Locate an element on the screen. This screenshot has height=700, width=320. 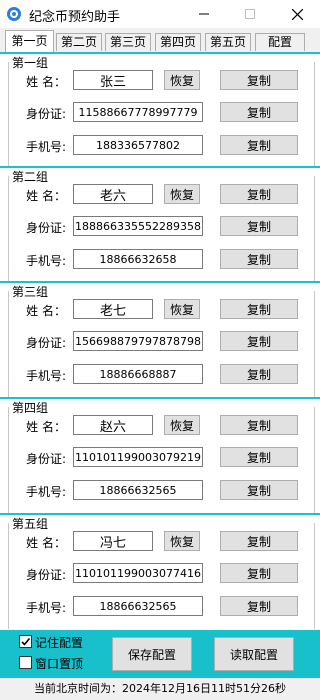
tab-bar: 第一页 第二页 第三页 第四页 第五页 配置 is located at coordinates (160, 40).